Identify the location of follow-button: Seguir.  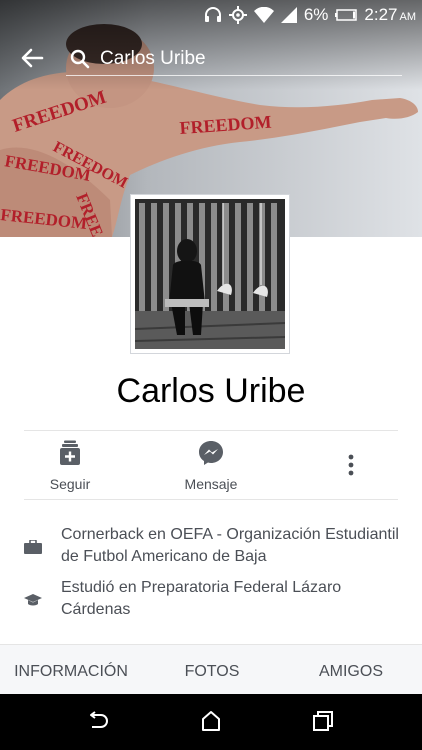
(70, 465).